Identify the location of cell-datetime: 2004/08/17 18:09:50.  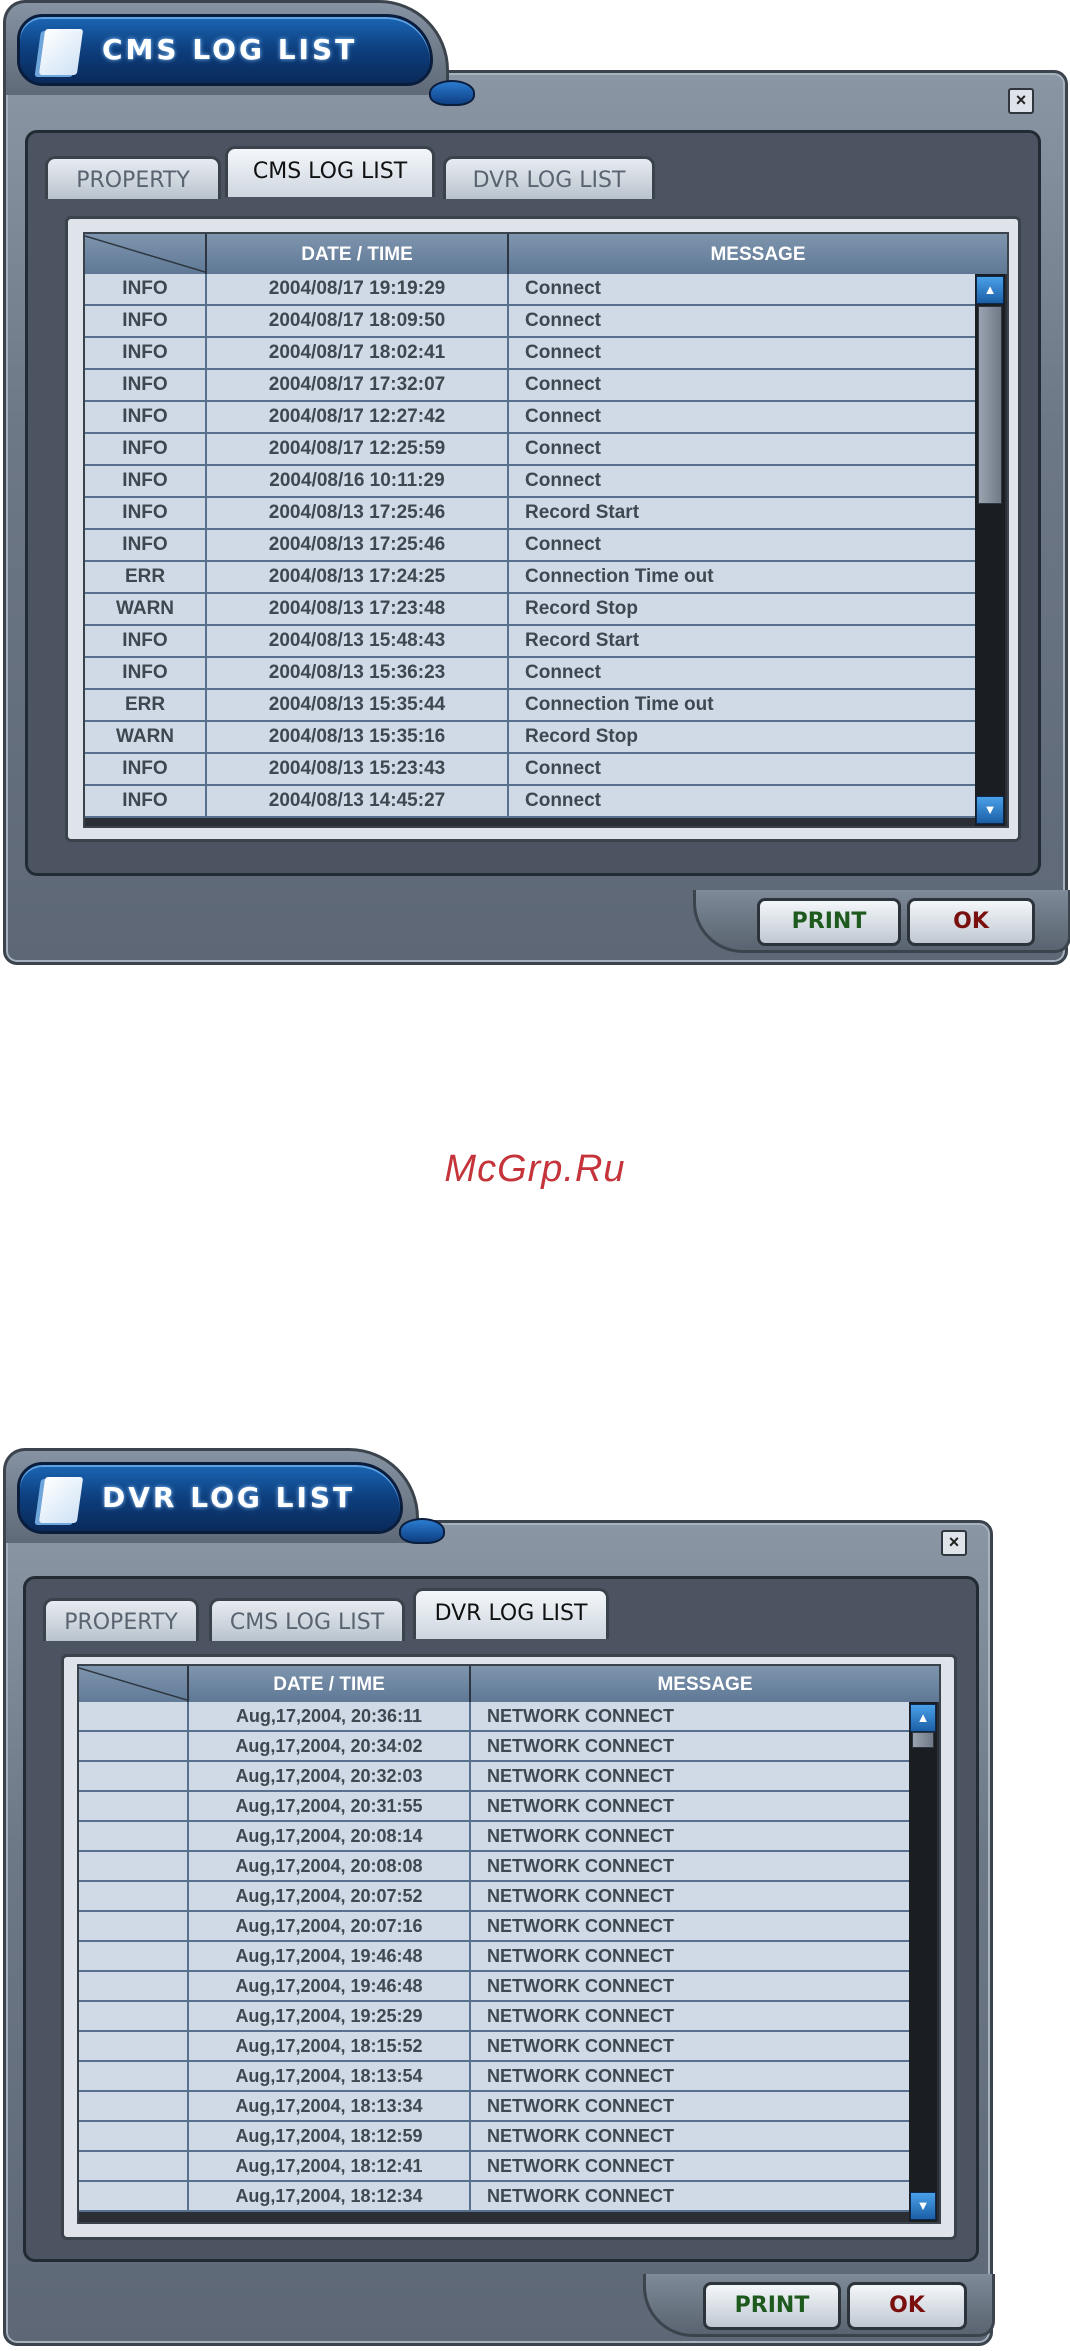
(358, 321).